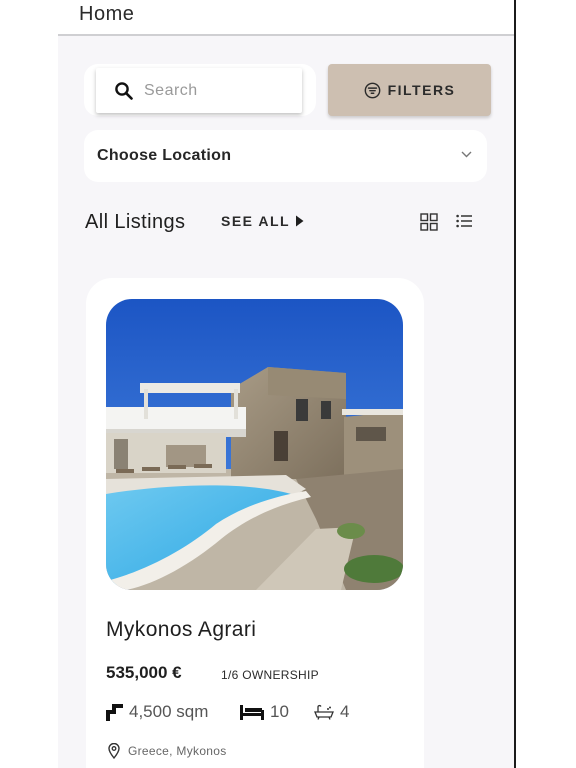 This screenshot has height=768, width=576. Describe the element at coordinates (252, 712) in the screenshot. I see `bed-icon` at that location.